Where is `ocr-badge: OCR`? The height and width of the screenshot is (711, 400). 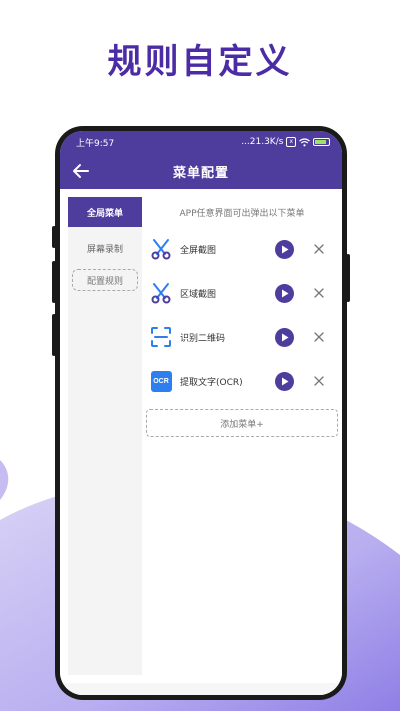
ocr-badge: OCR is located at coordinates (161, 381).